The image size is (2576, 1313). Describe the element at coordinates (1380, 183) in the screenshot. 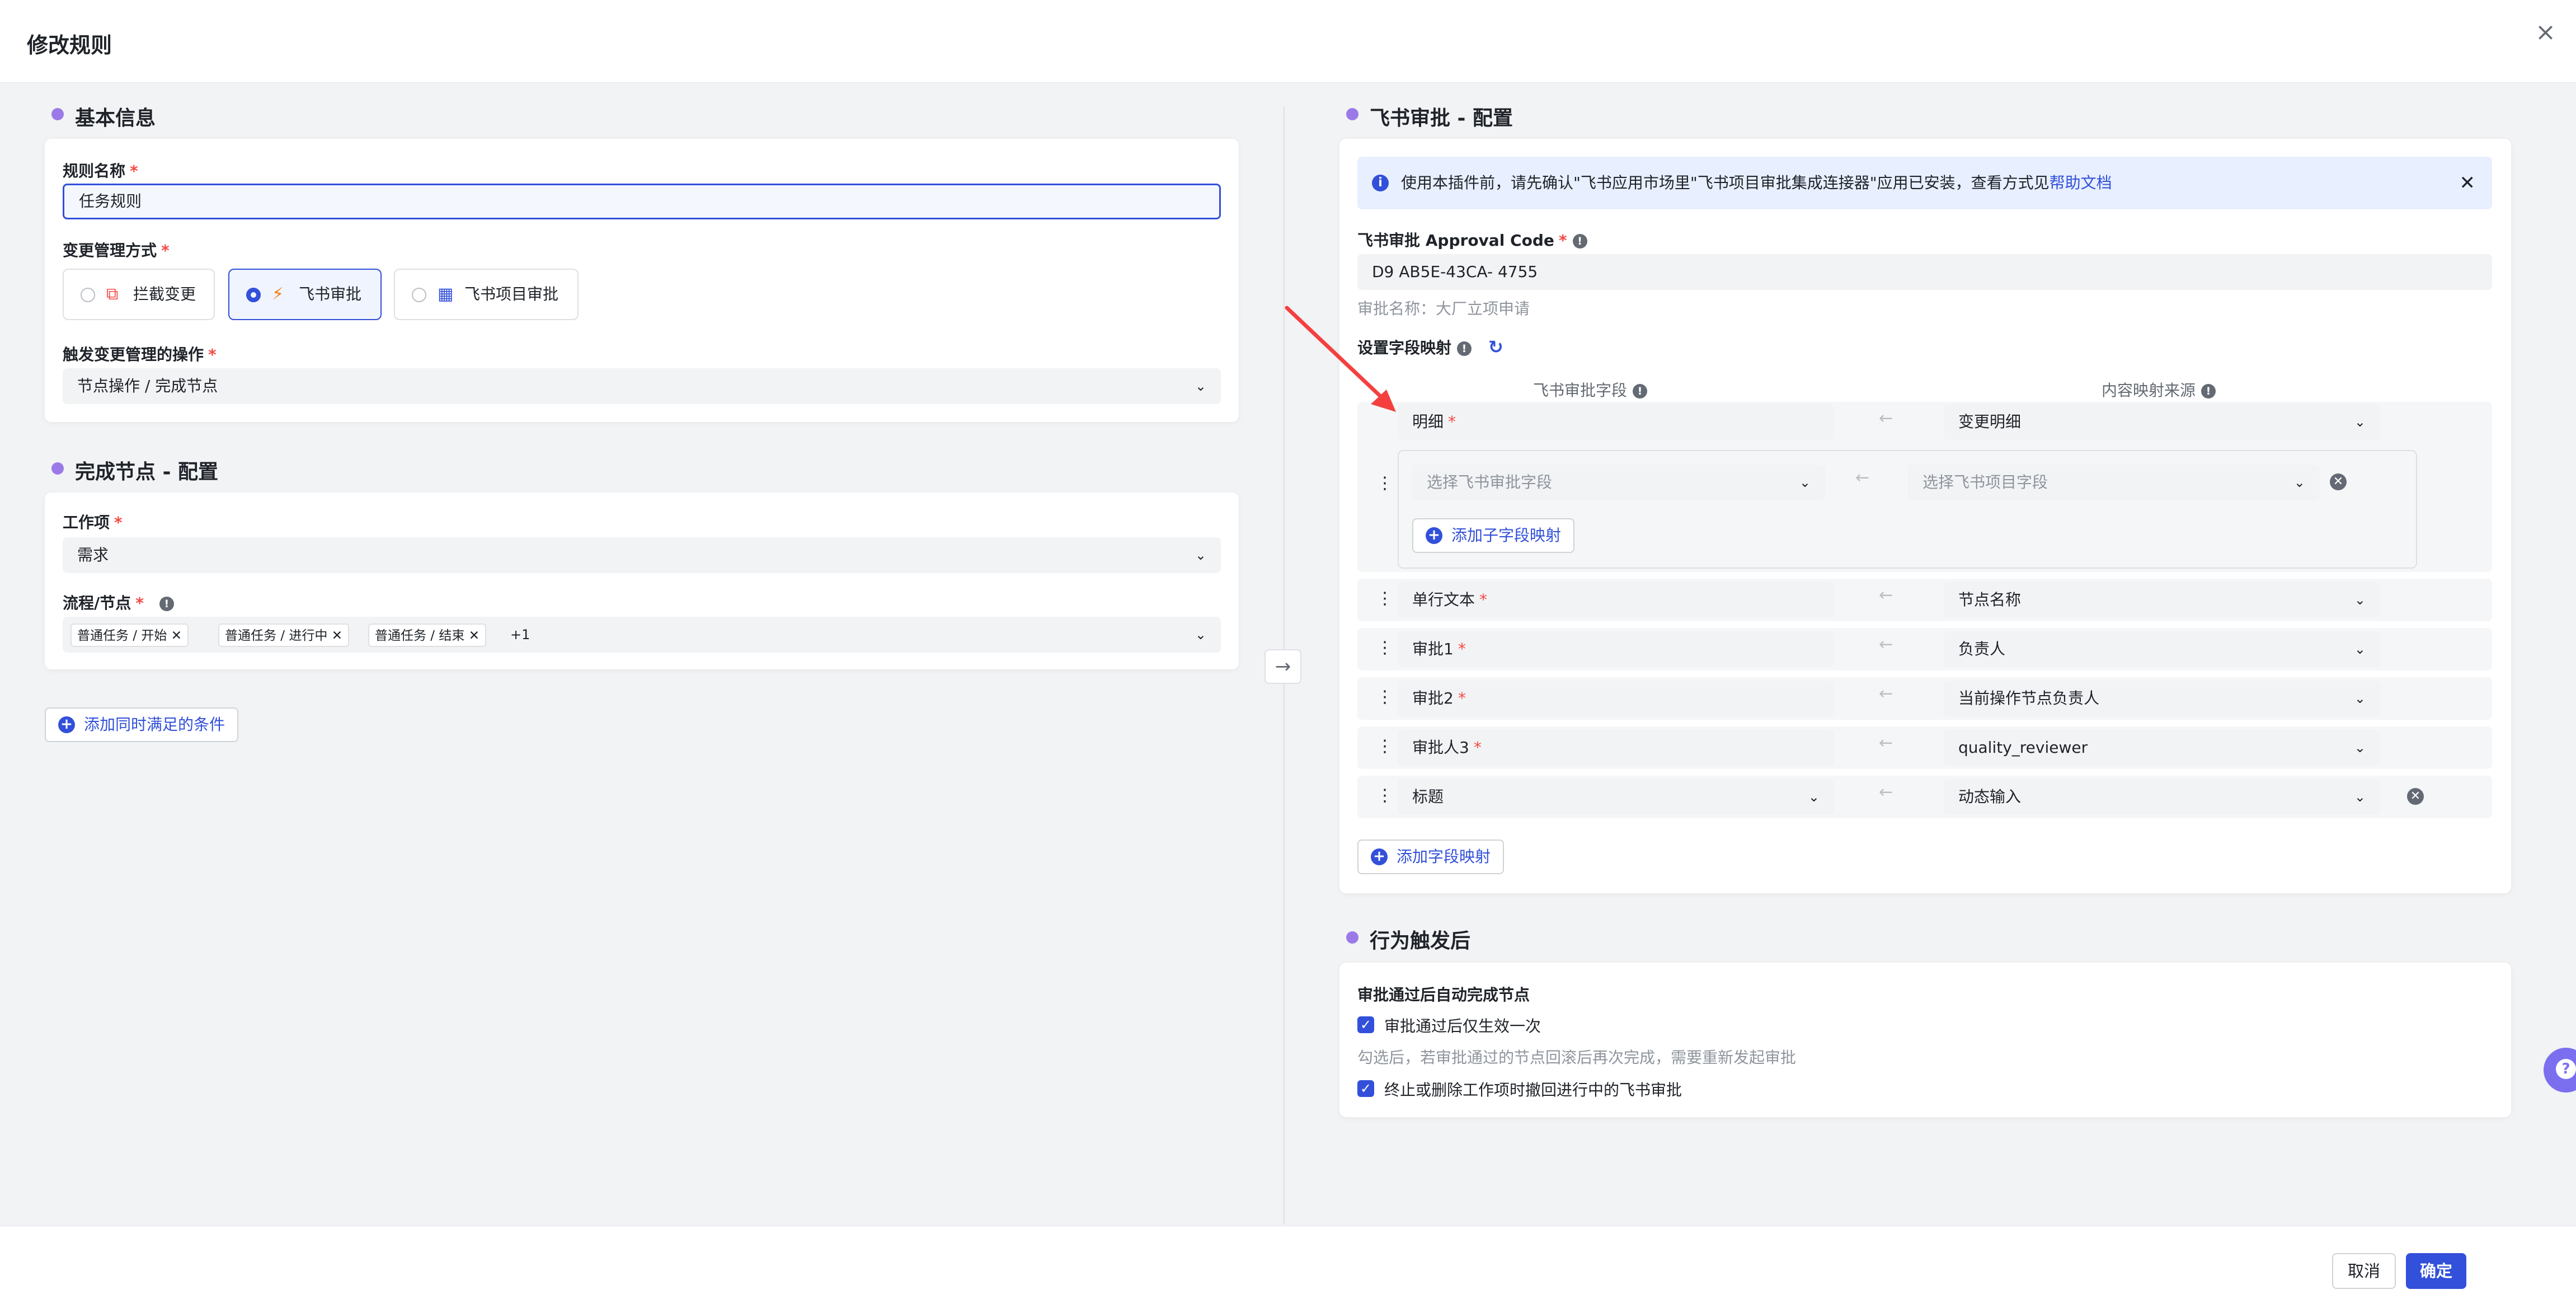

I see `info-icon: i` at that location.